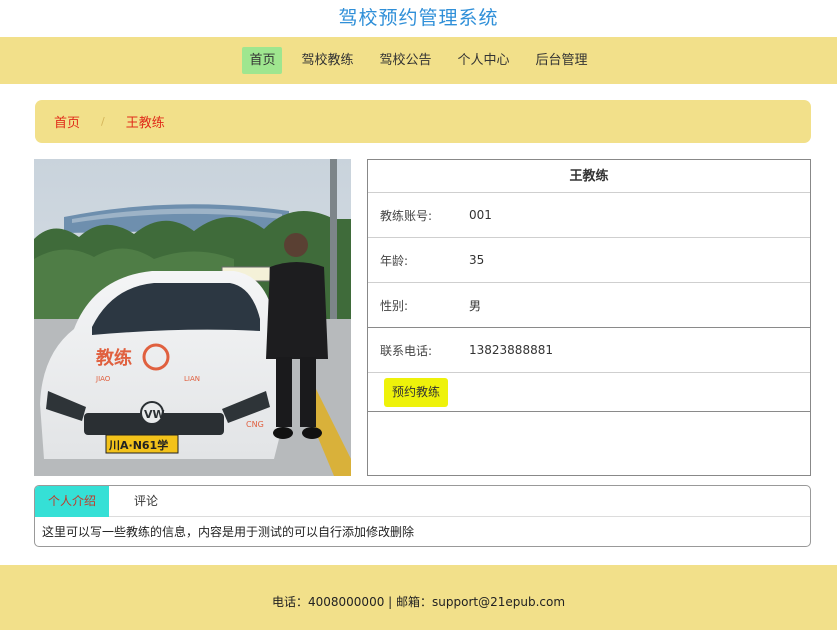 The image size is (837, 639). What do you see at coordinates (480, 215) in the screenshot?
I see `info-value: 001` at bounding box center [480, 215].